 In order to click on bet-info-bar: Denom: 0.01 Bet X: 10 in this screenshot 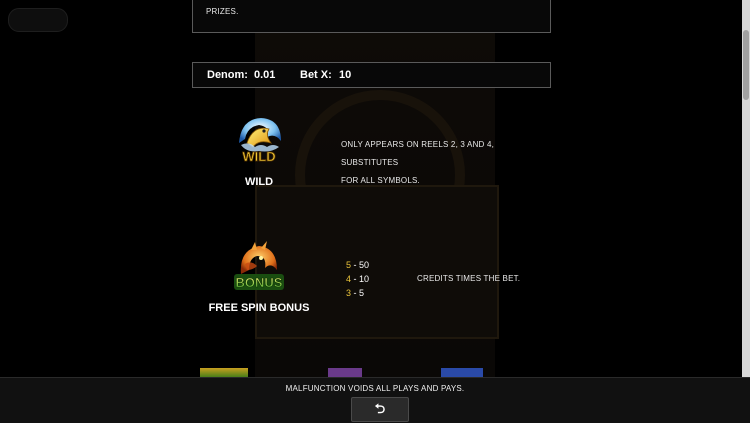, I will do `click(371, 75)`.